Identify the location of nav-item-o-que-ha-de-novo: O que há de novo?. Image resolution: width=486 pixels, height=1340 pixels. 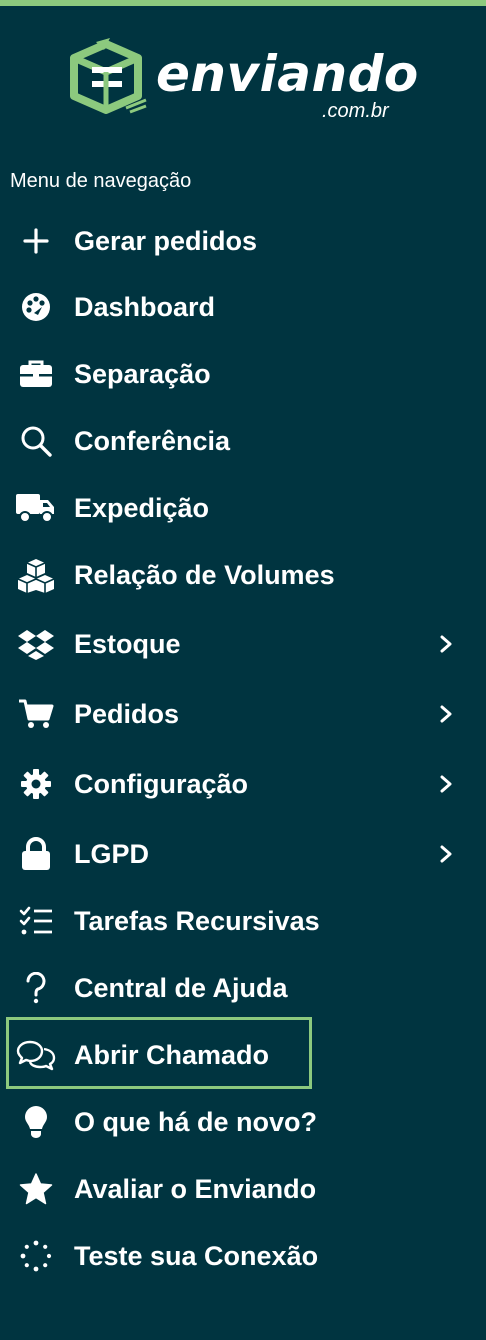
(243, 1122).